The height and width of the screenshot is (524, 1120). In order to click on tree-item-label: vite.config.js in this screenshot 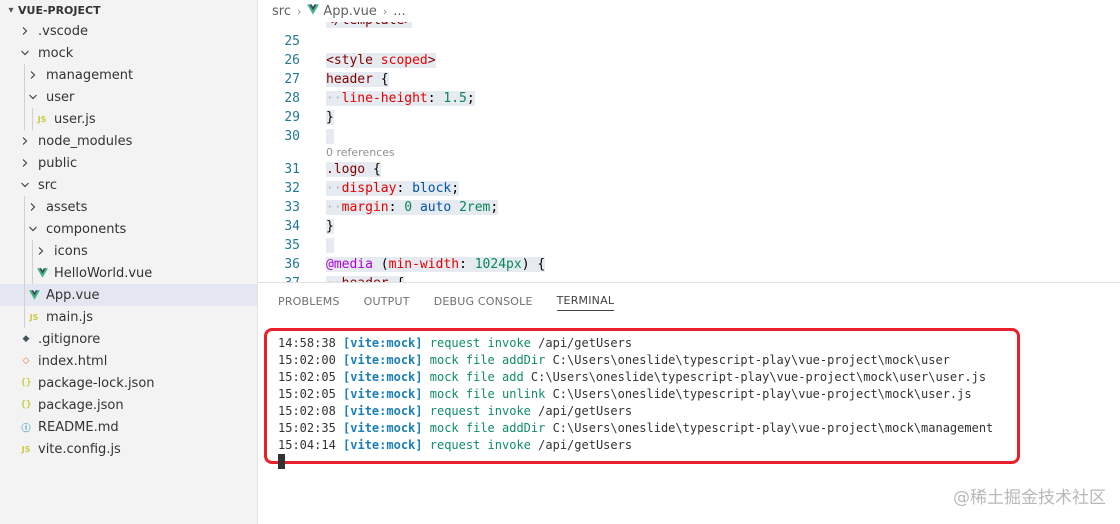, I will do `click(79, 449)`.